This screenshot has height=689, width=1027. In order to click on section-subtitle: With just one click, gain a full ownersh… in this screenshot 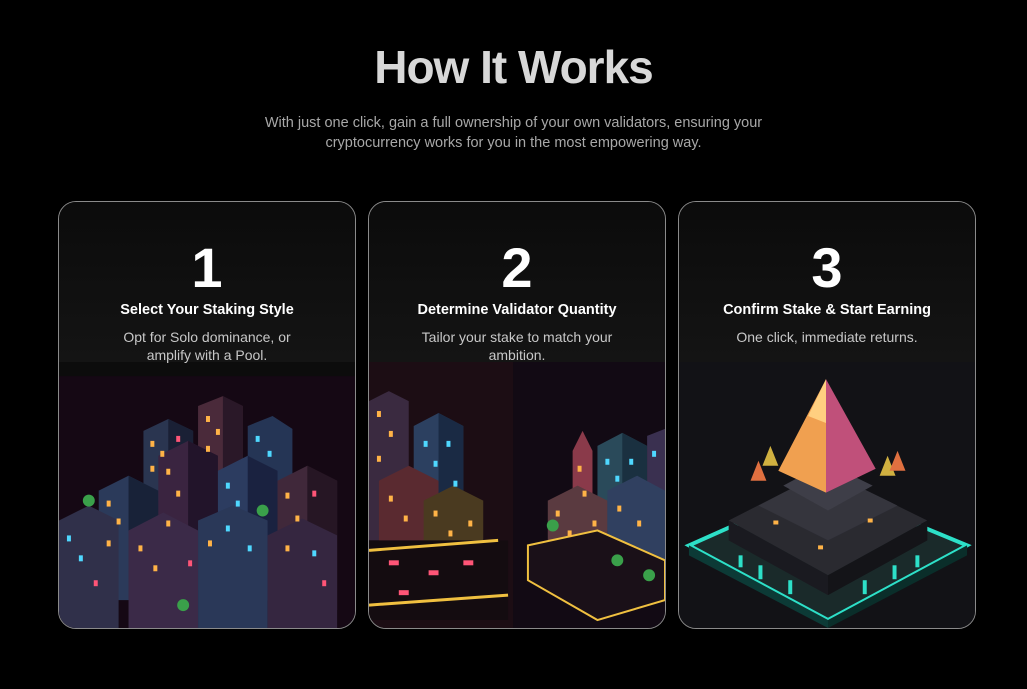, I will do `click(513, 133)`.